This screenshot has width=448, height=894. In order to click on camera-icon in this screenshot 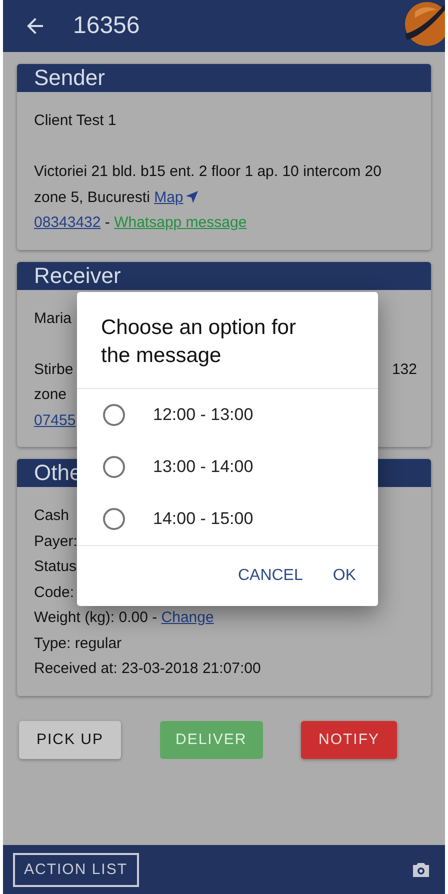, I will do `click(421, 870)`.